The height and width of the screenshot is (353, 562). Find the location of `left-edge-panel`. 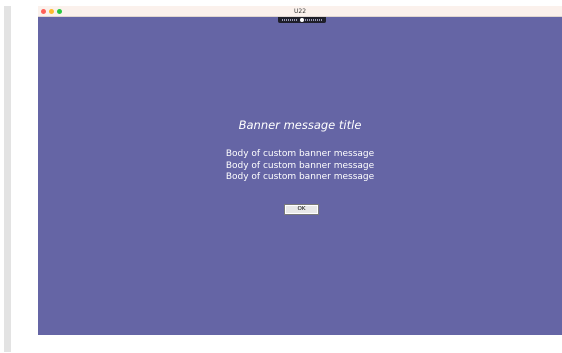

left-edge-panel is located at coordinates (7, 179).